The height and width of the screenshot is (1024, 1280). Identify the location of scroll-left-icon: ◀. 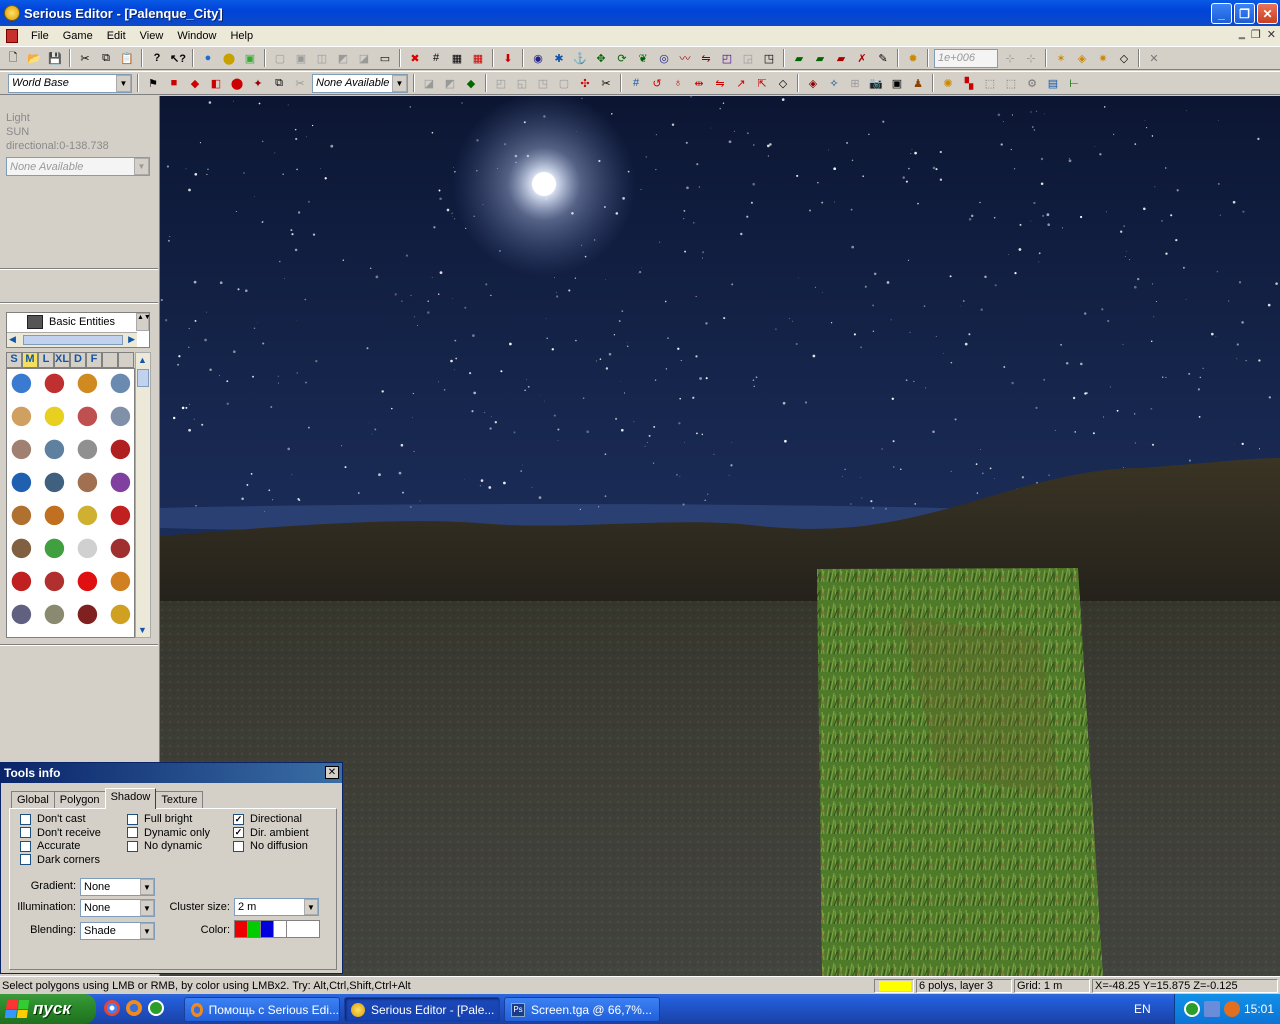
(12, 339).